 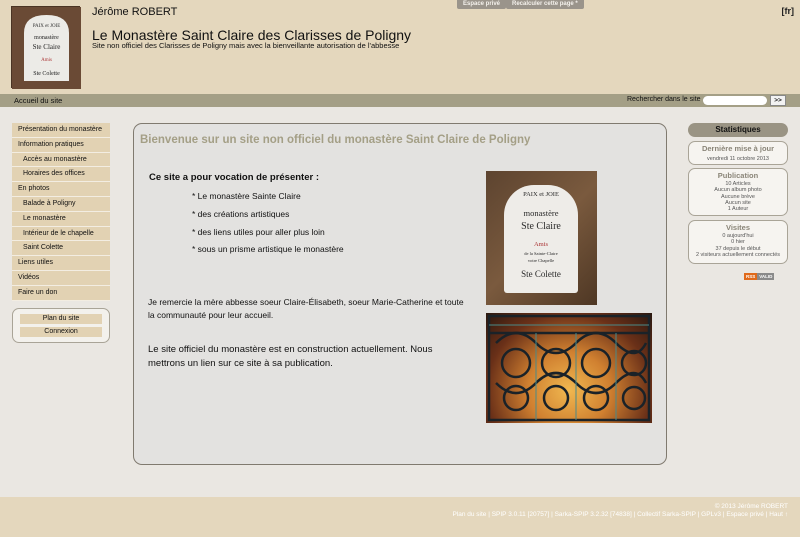 What do you see at coordinates (61, 175) in the screenshot?
I see `menu-item: Horaires des offices` at bounding box center [61, 175].